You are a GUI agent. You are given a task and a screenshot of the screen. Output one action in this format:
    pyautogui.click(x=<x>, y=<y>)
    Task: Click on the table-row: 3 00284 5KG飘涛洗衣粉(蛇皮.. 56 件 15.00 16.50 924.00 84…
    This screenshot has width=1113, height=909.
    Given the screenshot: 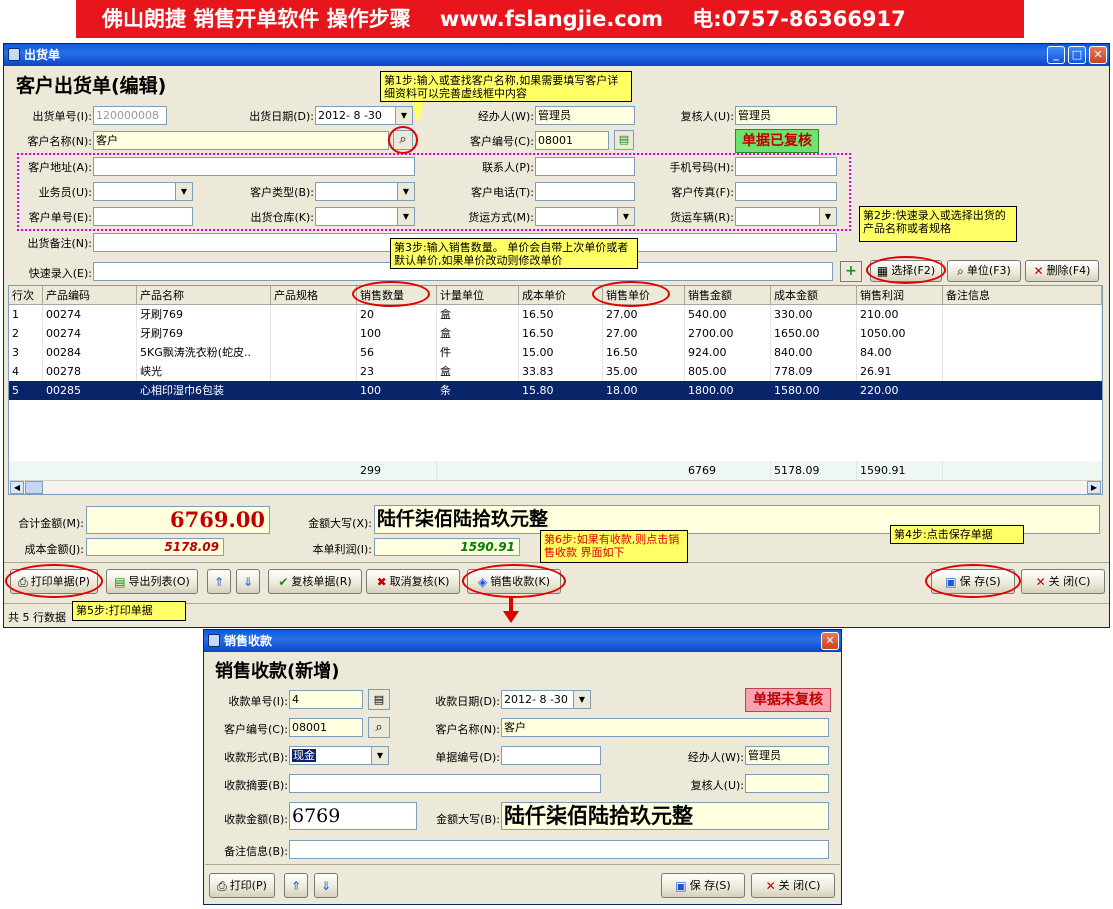 What is the action you would take?
    pyautogui.click(x=555, y=352)
    